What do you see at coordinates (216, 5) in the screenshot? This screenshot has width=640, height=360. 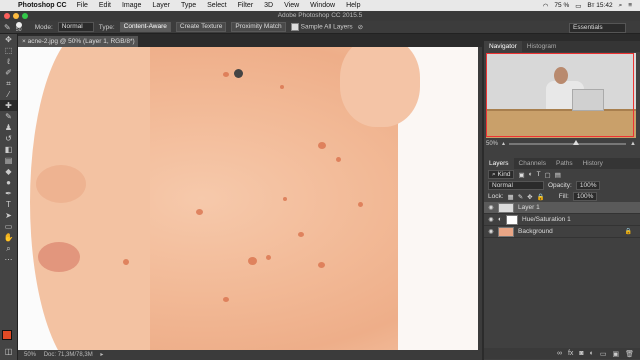 I see `menu-select: Select` at bounding box center [216, 5].